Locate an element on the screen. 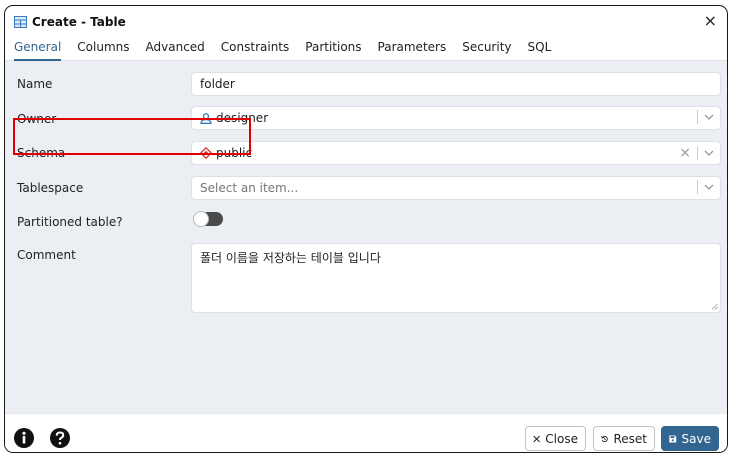 The height and width of the screenshot is (457, 732). reset-button: Reset is located at coordinates (624, 438).